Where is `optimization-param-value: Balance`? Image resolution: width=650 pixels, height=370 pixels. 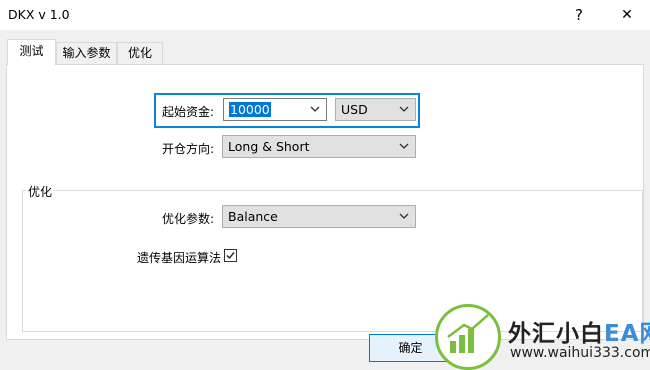 optimization-param-value: Balance is located at coordinates (253, 216).